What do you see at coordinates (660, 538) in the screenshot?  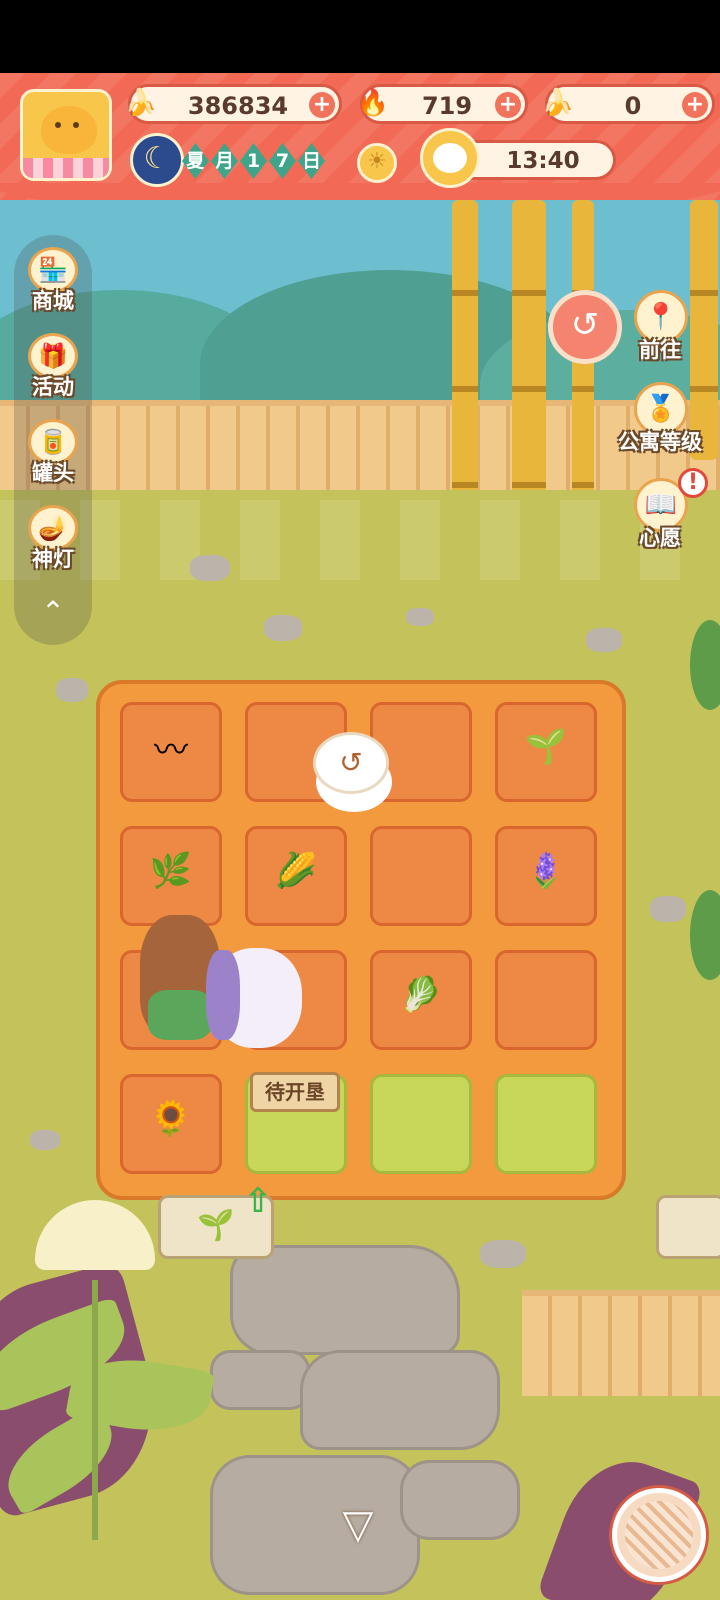 I see `wish-label: 心愿` at bounding box center [660, 538].